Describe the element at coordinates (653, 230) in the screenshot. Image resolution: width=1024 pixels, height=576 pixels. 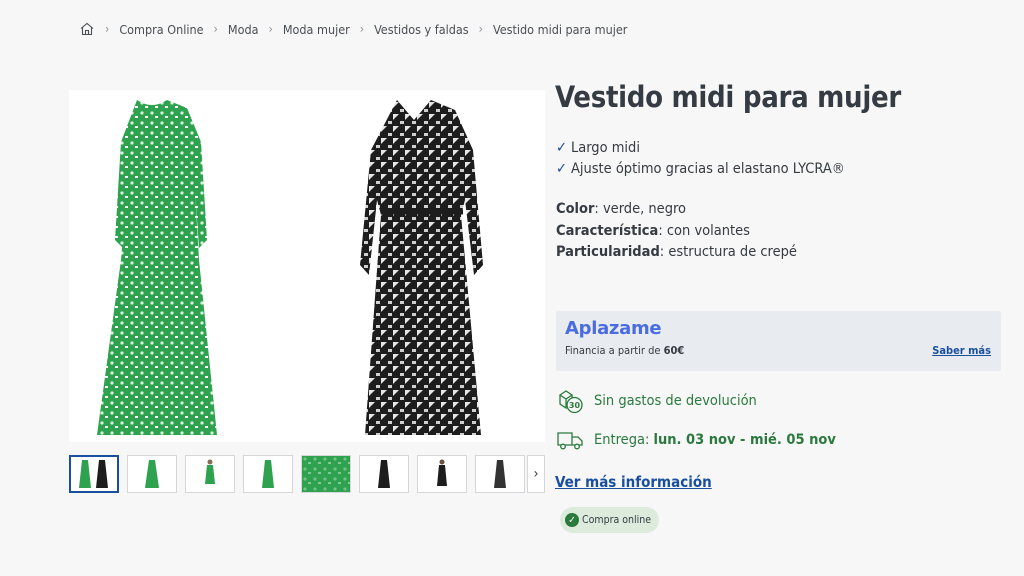
I see `spec-caracteristica: Característica: con volantes` at that location.